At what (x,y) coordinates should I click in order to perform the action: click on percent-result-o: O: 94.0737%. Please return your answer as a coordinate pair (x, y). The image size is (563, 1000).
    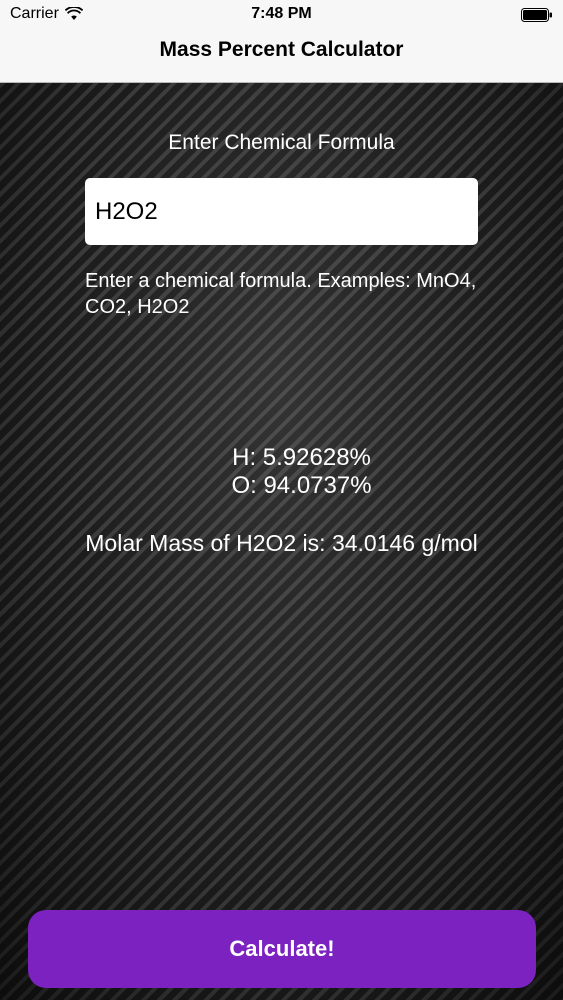
    Looking at the image, I should click on (301, 485).